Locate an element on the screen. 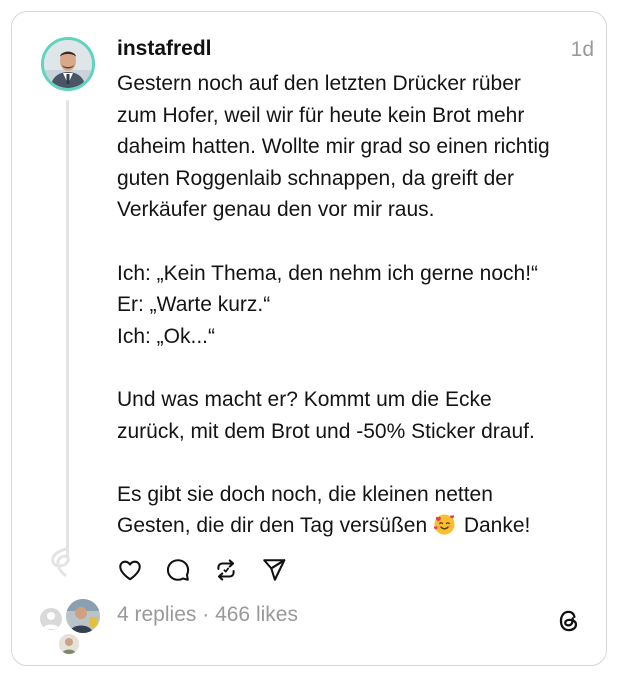 This screenshot has height=679, width=620. profile-photo is located at coordinates (68, 64).